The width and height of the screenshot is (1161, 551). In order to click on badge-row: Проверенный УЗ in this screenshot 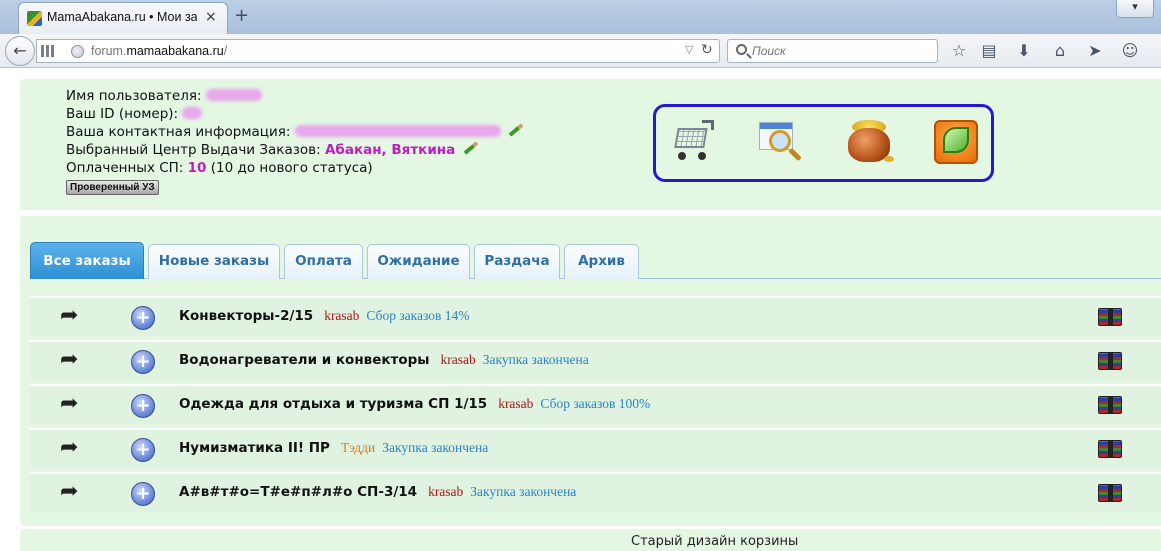, I will do `click(295, 186)`.